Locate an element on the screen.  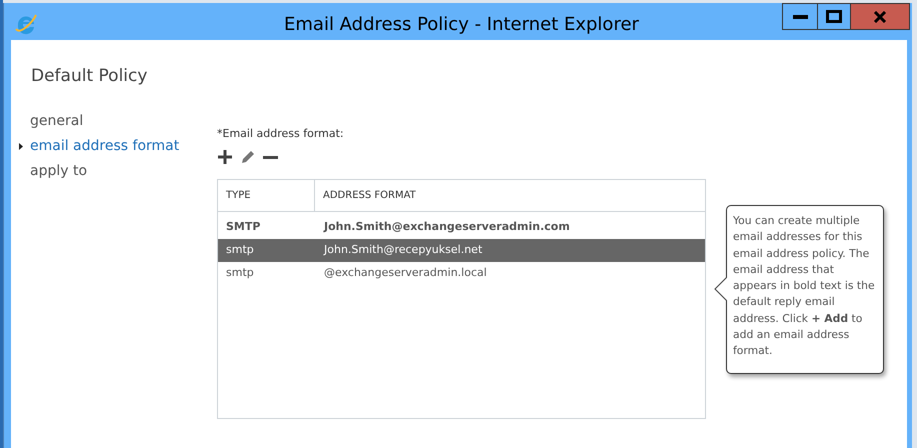
close-button is located at coordinates (880, 16).